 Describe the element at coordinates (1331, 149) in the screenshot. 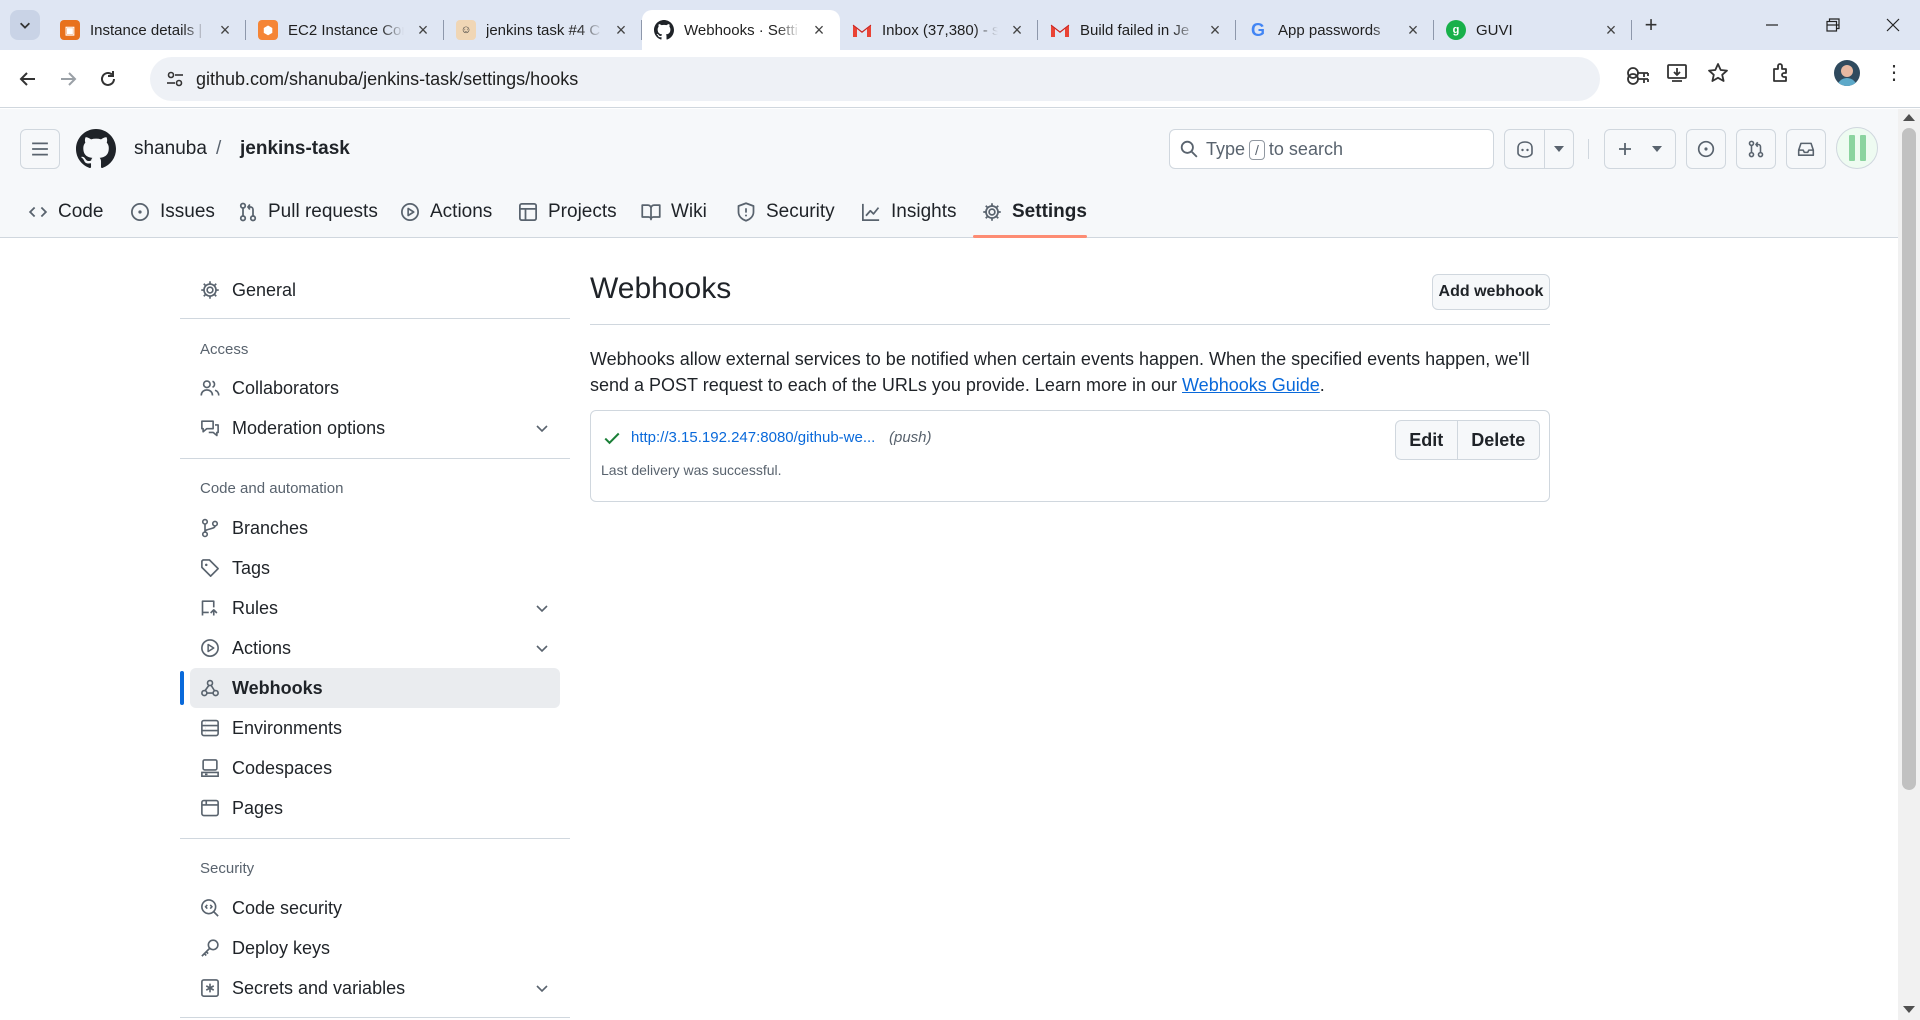

I see `search-input: Type / to search` at that location.